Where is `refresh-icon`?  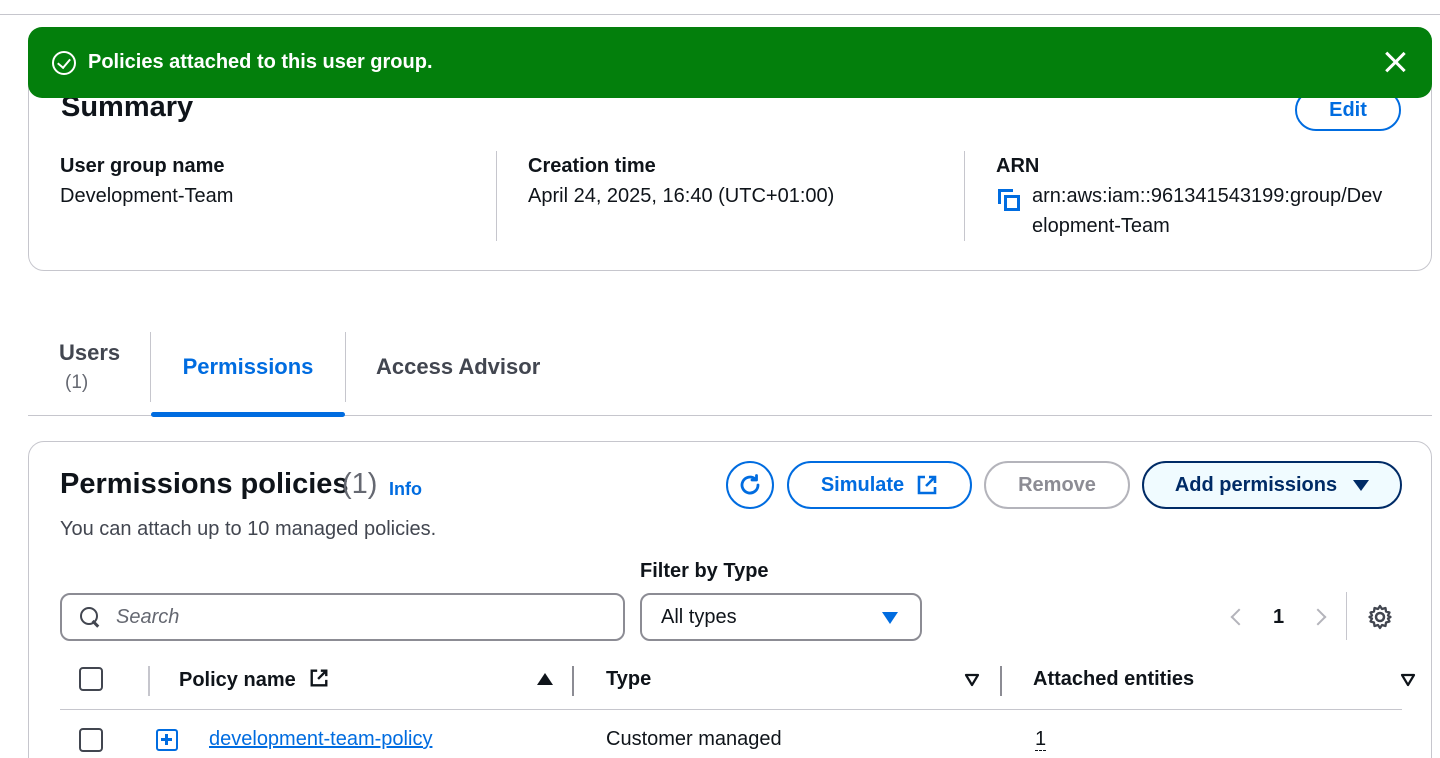 refresh-icon is located at coordinates (750, 484).